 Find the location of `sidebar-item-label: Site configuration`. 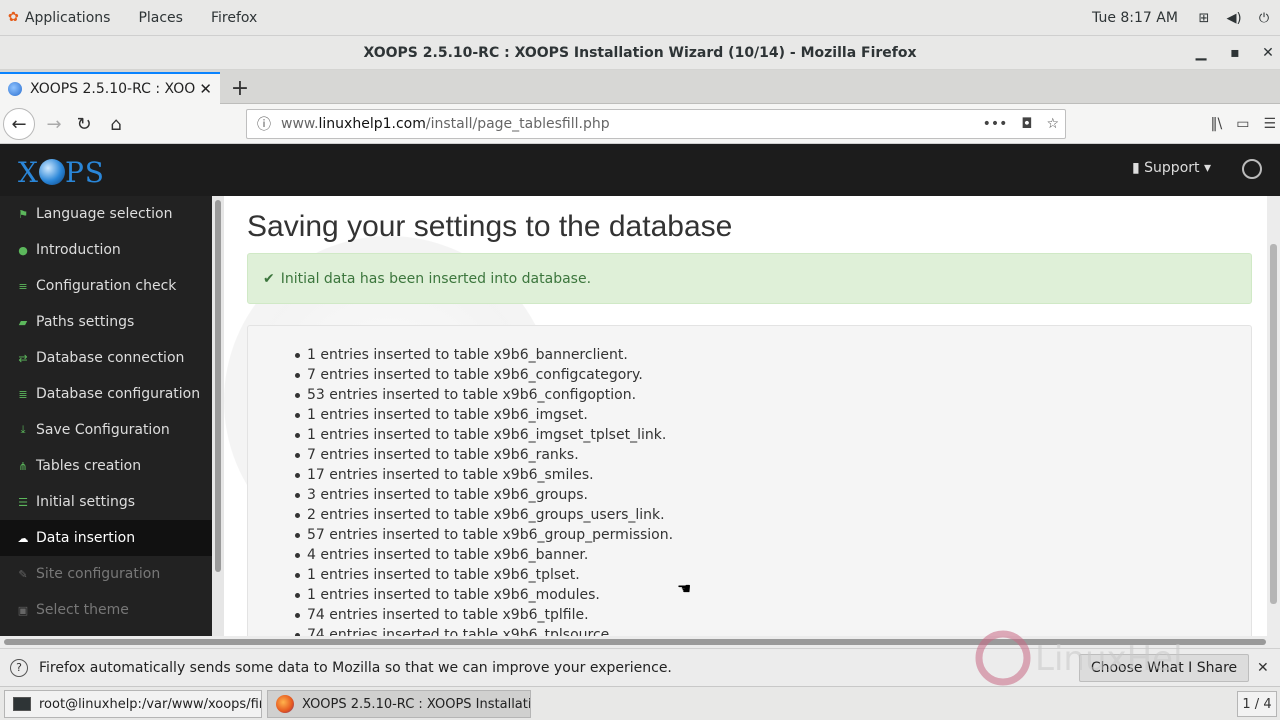

sidebar-item-label: Site configuration is located at coordinates (98, 574).